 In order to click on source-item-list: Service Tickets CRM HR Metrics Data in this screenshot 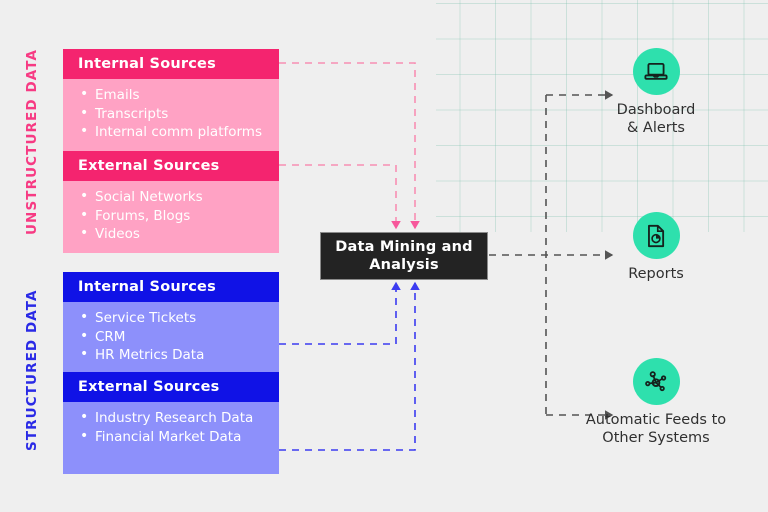, I will do `click(171, 336)`.